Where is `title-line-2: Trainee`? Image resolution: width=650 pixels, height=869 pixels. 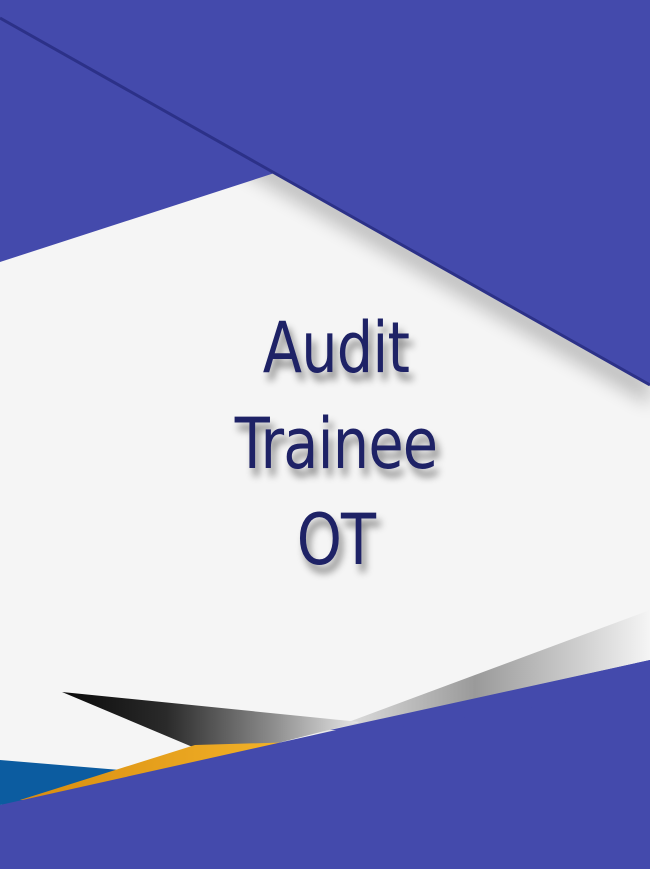
title-line-2: Trainee is located at coordinates (336, 444).